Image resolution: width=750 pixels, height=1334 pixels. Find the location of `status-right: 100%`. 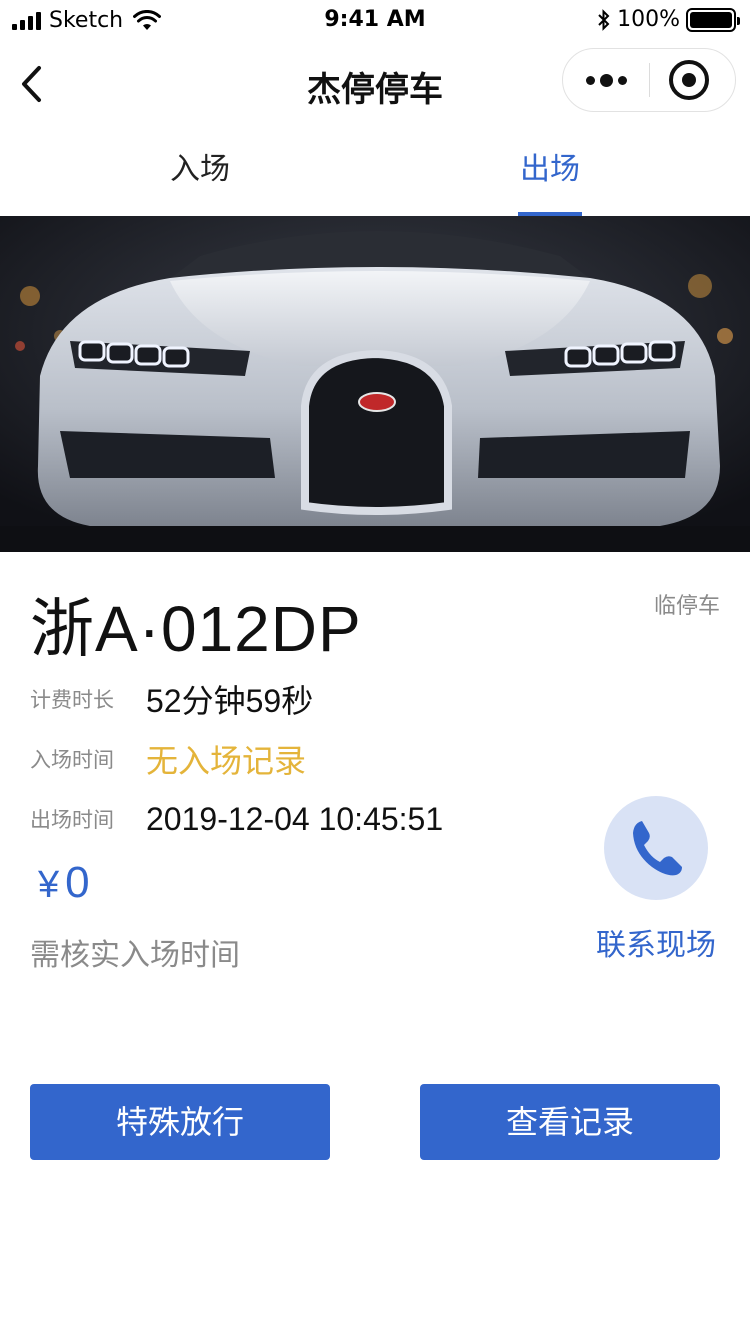

status-right: 100% is located at coordinates (668, 19).